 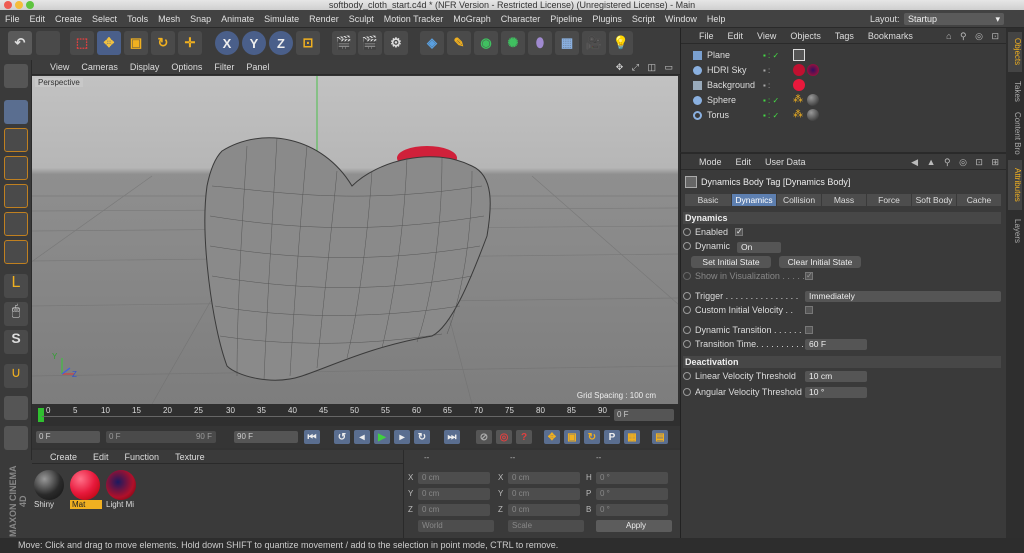 I want to click on enabled-checkbox: ✓, so click(x=739, y=232).